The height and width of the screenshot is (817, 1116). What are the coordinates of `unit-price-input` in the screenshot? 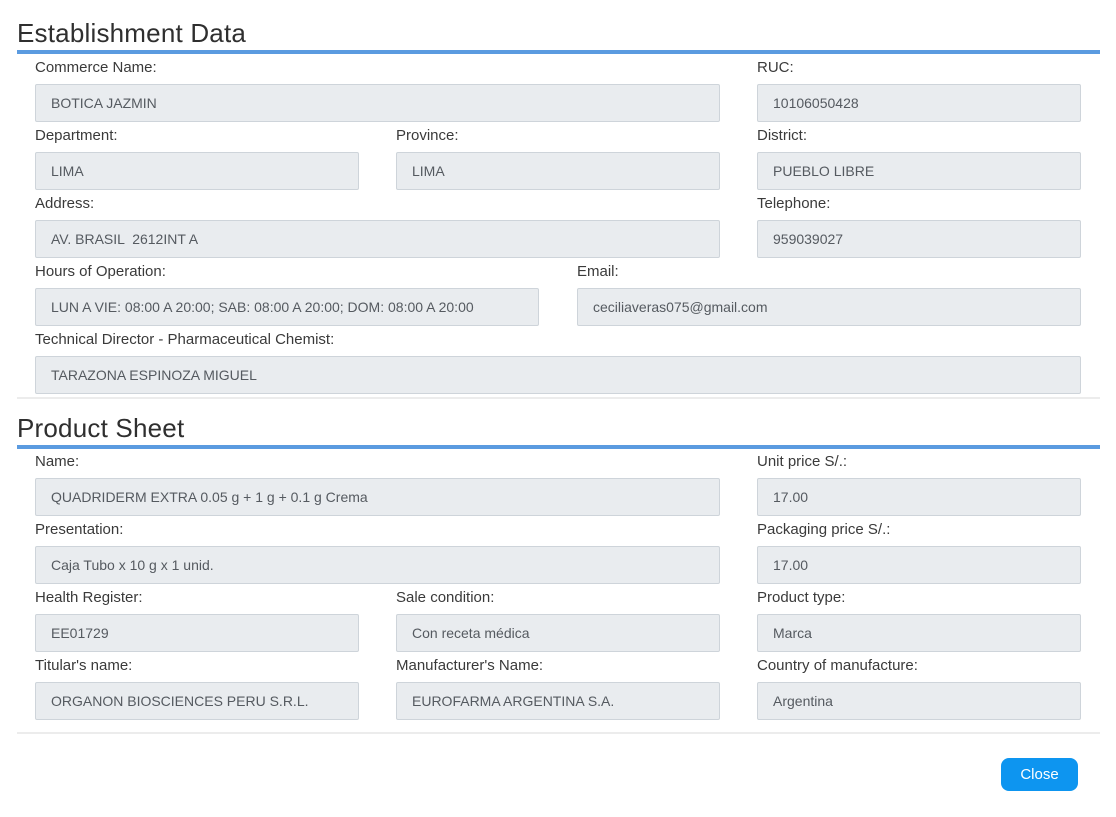 It's located at (919, 497).